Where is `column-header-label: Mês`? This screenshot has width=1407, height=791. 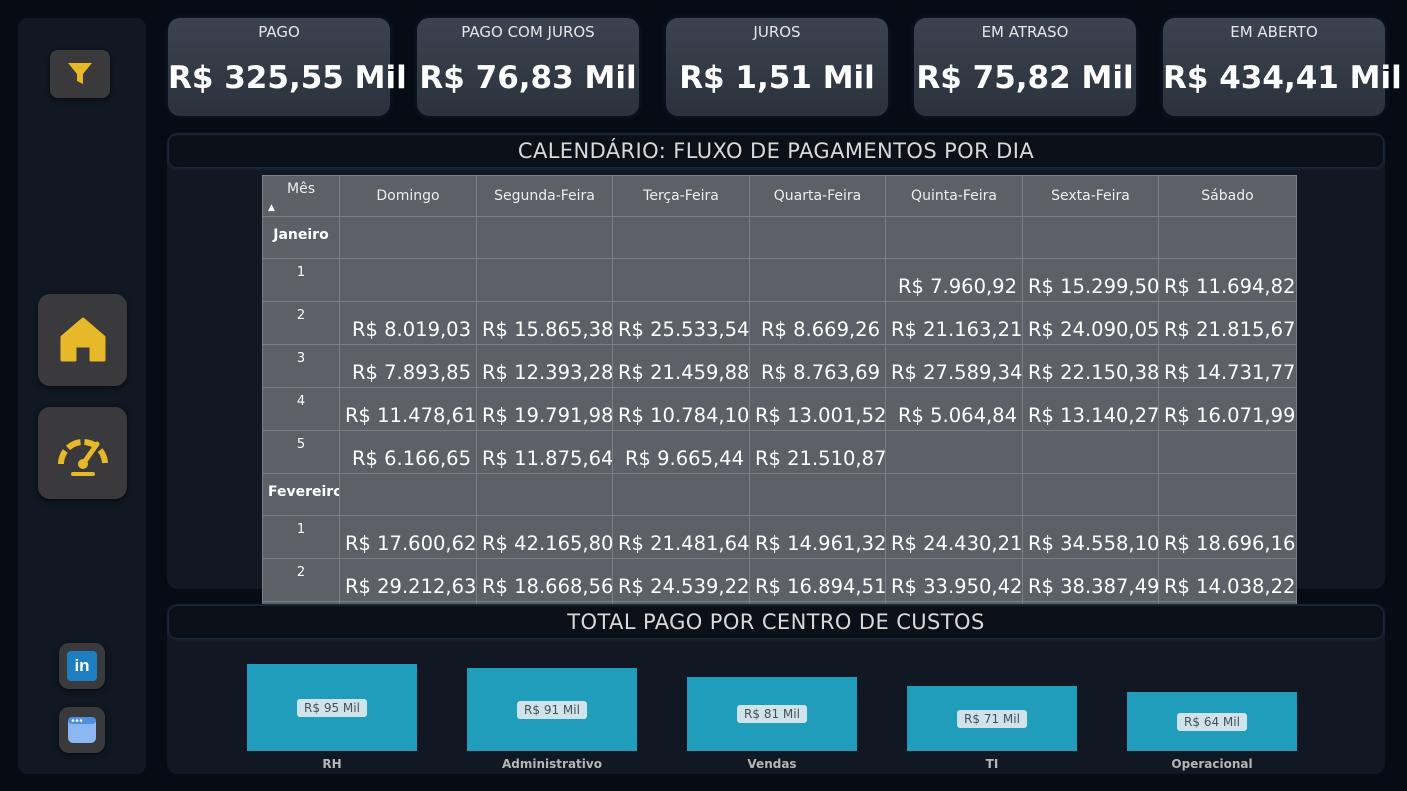
column-header-label: Mês is located at coordinates (301, 189).